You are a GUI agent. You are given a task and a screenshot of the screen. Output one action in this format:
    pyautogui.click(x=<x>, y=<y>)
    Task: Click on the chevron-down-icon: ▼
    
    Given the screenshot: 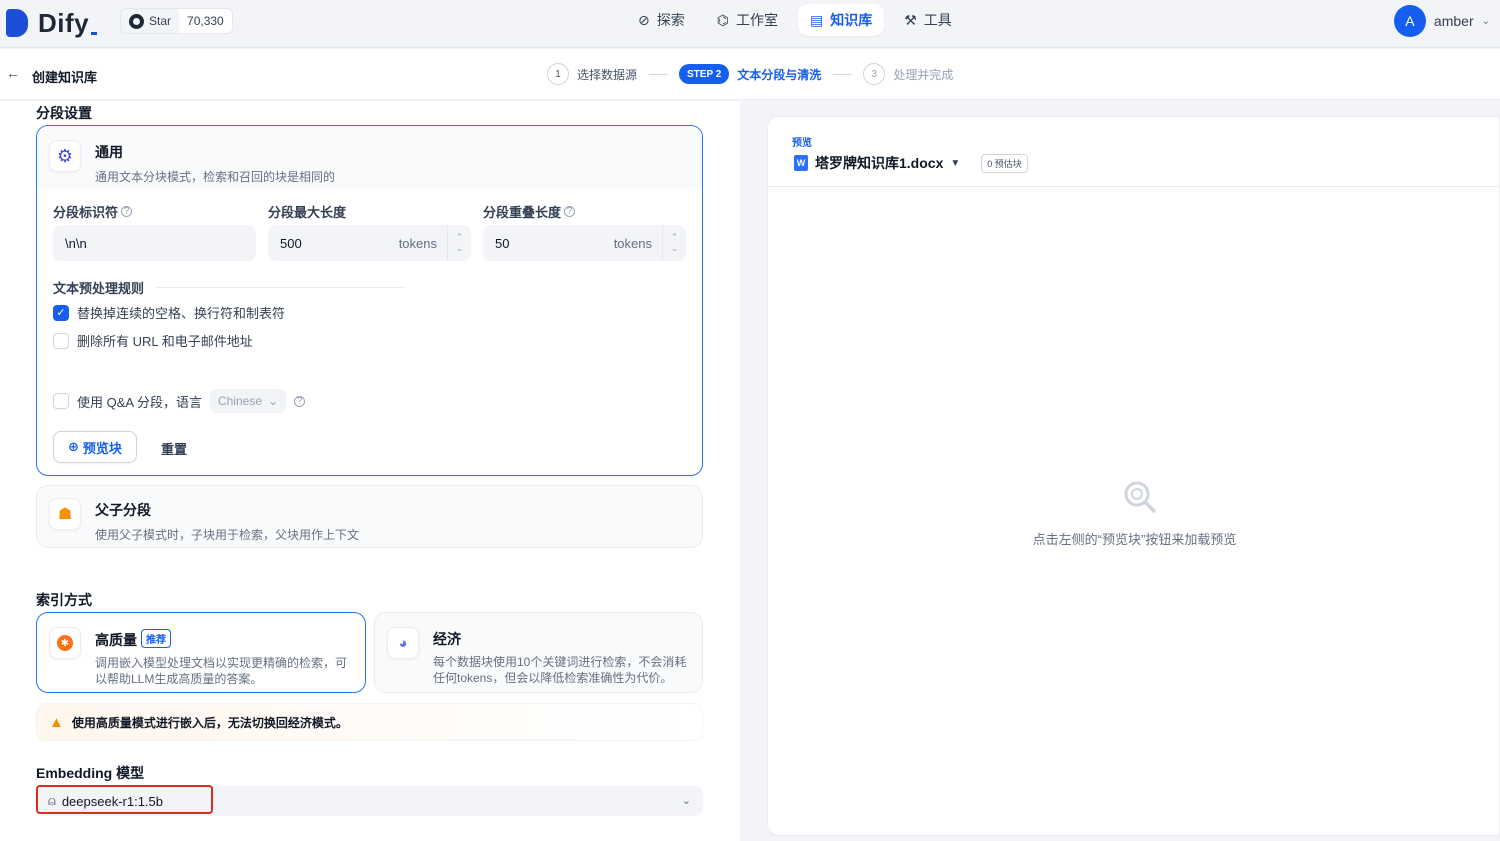 What is the action you would take?
    pyautogui.click(x=955, y=163)
    